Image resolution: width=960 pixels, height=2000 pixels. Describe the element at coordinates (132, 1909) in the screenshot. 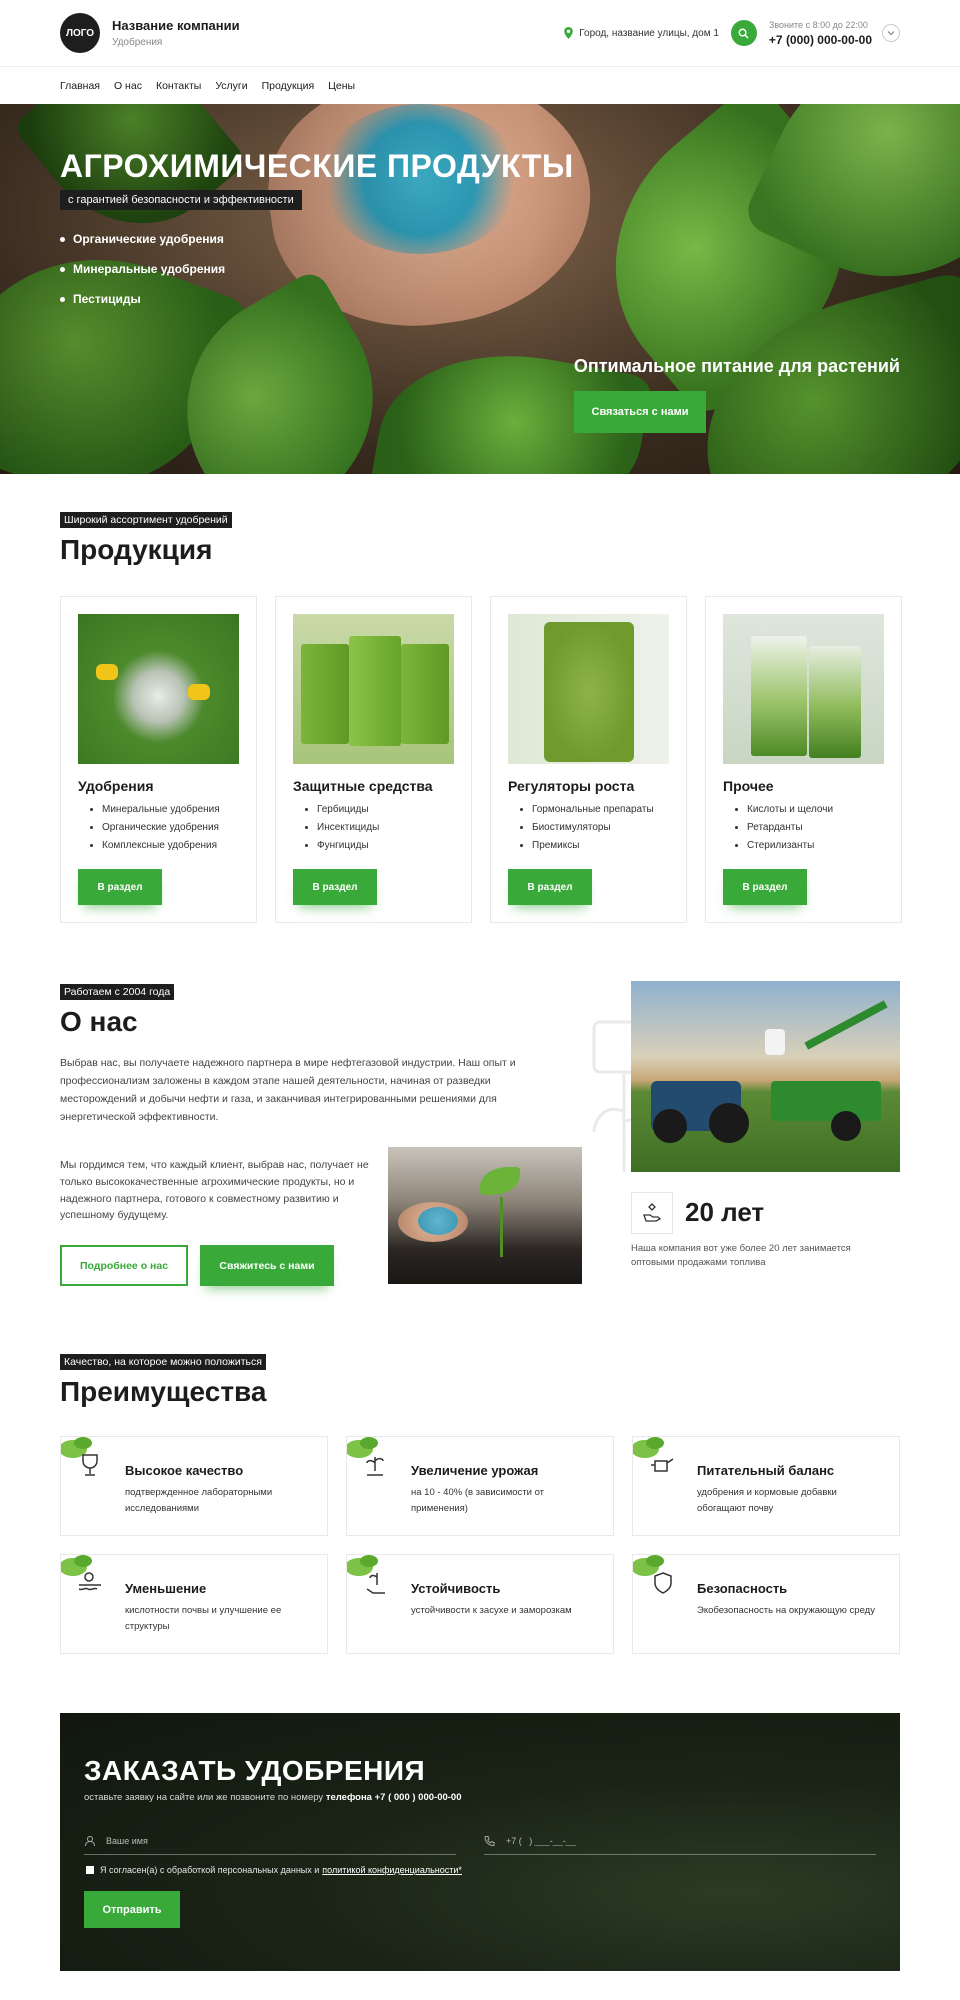

I see `submit-button: Отправить` at that location.